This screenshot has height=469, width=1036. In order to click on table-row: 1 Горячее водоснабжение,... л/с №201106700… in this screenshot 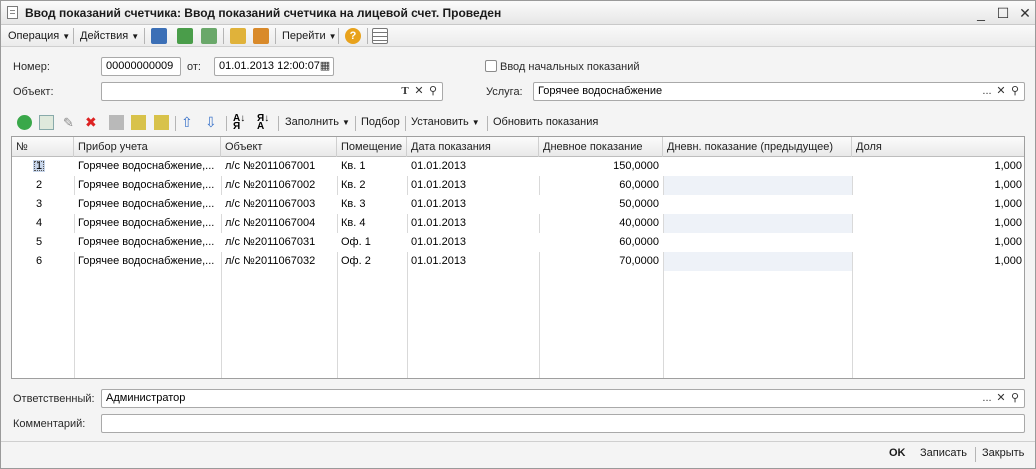, I will do `click(518, 166)`.